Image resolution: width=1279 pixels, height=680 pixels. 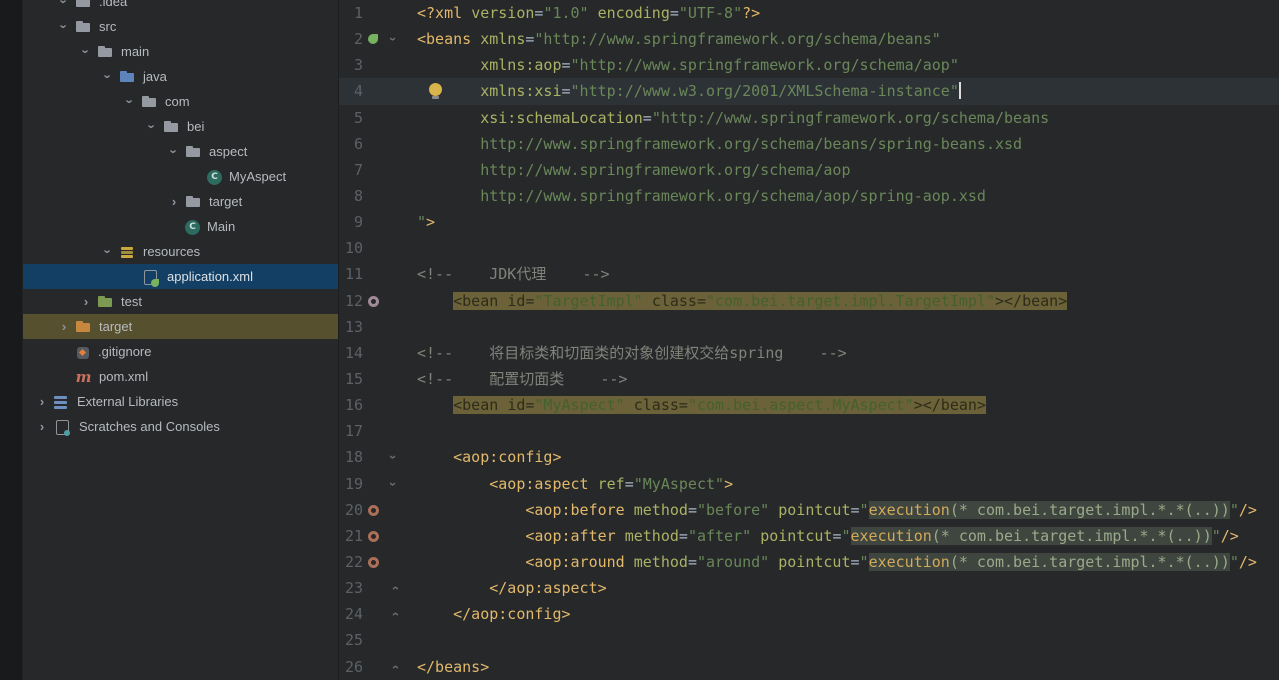 I want to click on tree-item-label: Scratches and Consoles, so click(x=149, y=426).